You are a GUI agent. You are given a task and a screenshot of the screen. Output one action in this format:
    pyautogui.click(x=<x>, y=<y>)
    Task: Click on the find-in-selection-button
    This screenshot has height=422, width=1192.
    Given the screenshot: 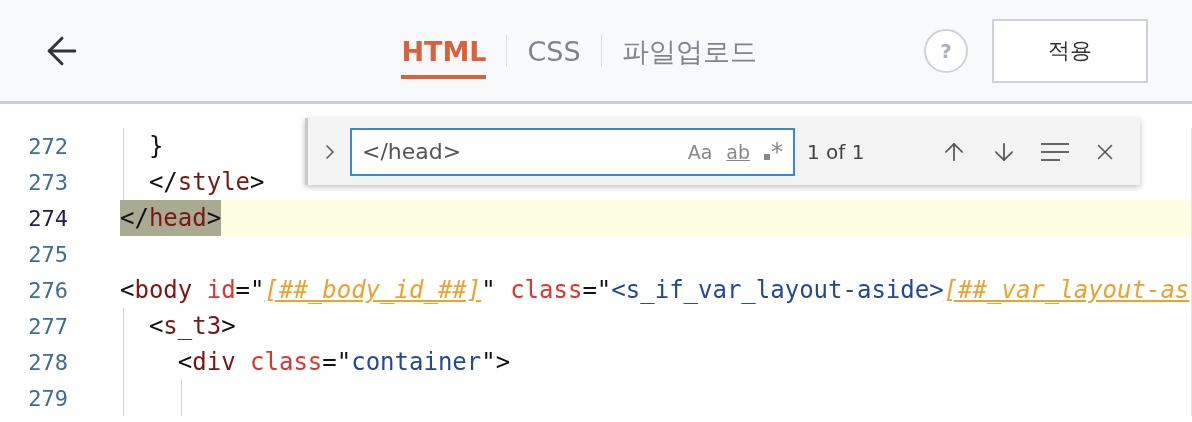 What is the action you would take?
    pyautogui.click(x=1055, y=151)
    